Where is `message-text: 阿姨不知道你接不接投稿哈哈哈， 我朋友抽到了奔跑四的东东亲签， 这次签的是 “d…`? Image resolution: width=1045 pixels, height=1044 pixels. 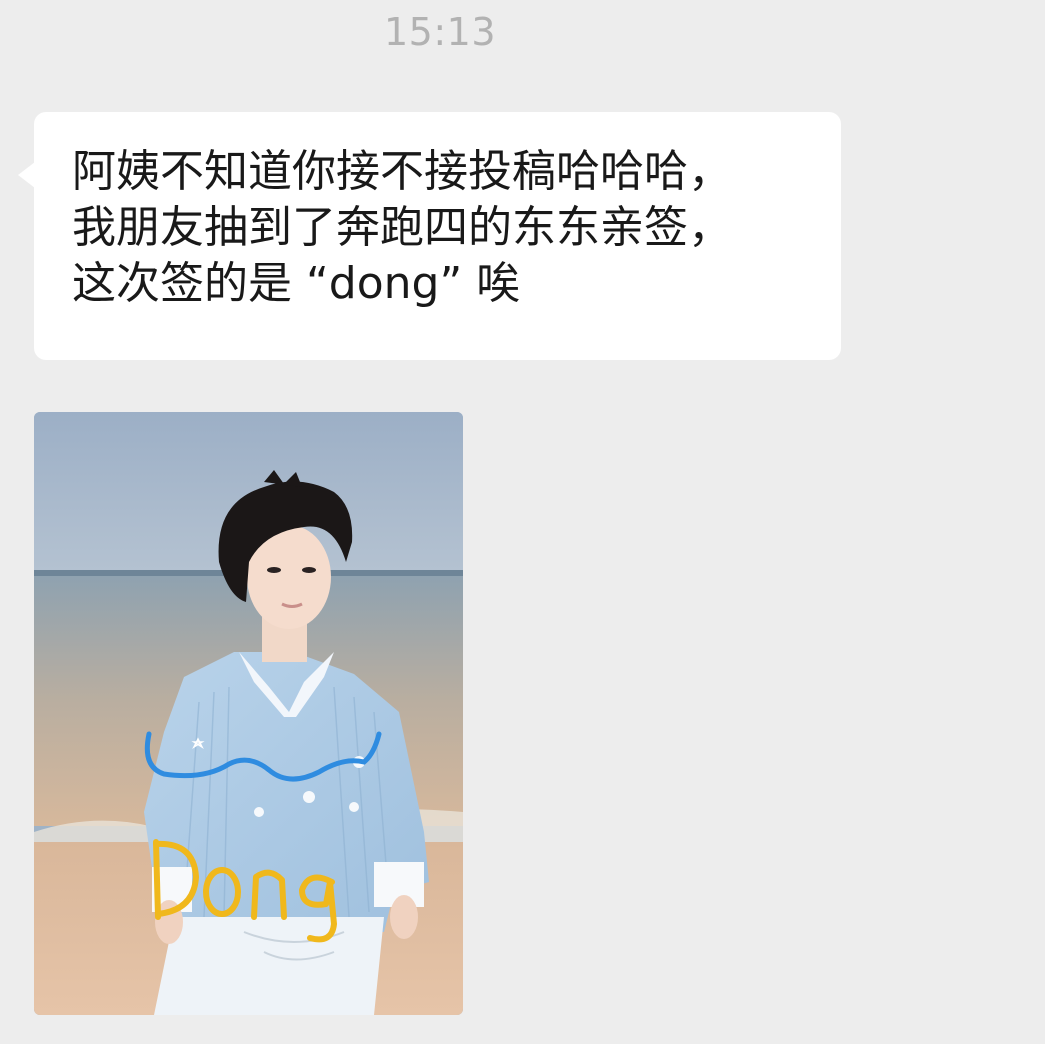 message-text: 阿姨不知道你接不接投稿哈哈哈， 我朋友抽到了奔跑四的东东亲签， 这次签的是 “d… is located at coordinates (402, 227).